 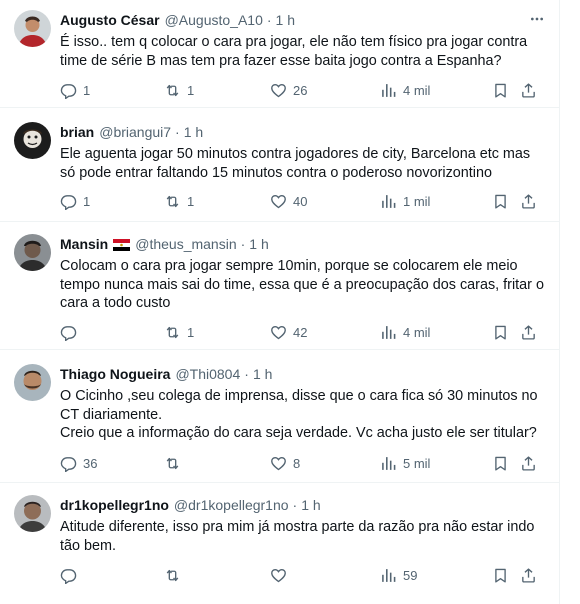 What do you see at coordinates (398, 575) in the screenshot?
I see `views-button: 59` at bounding box center [398, 575].